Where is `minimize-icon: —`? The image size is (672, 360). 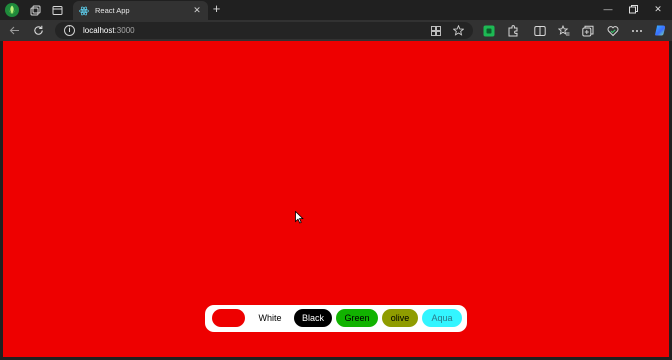 minimize-icon: — is located at coordinates (608, 9).